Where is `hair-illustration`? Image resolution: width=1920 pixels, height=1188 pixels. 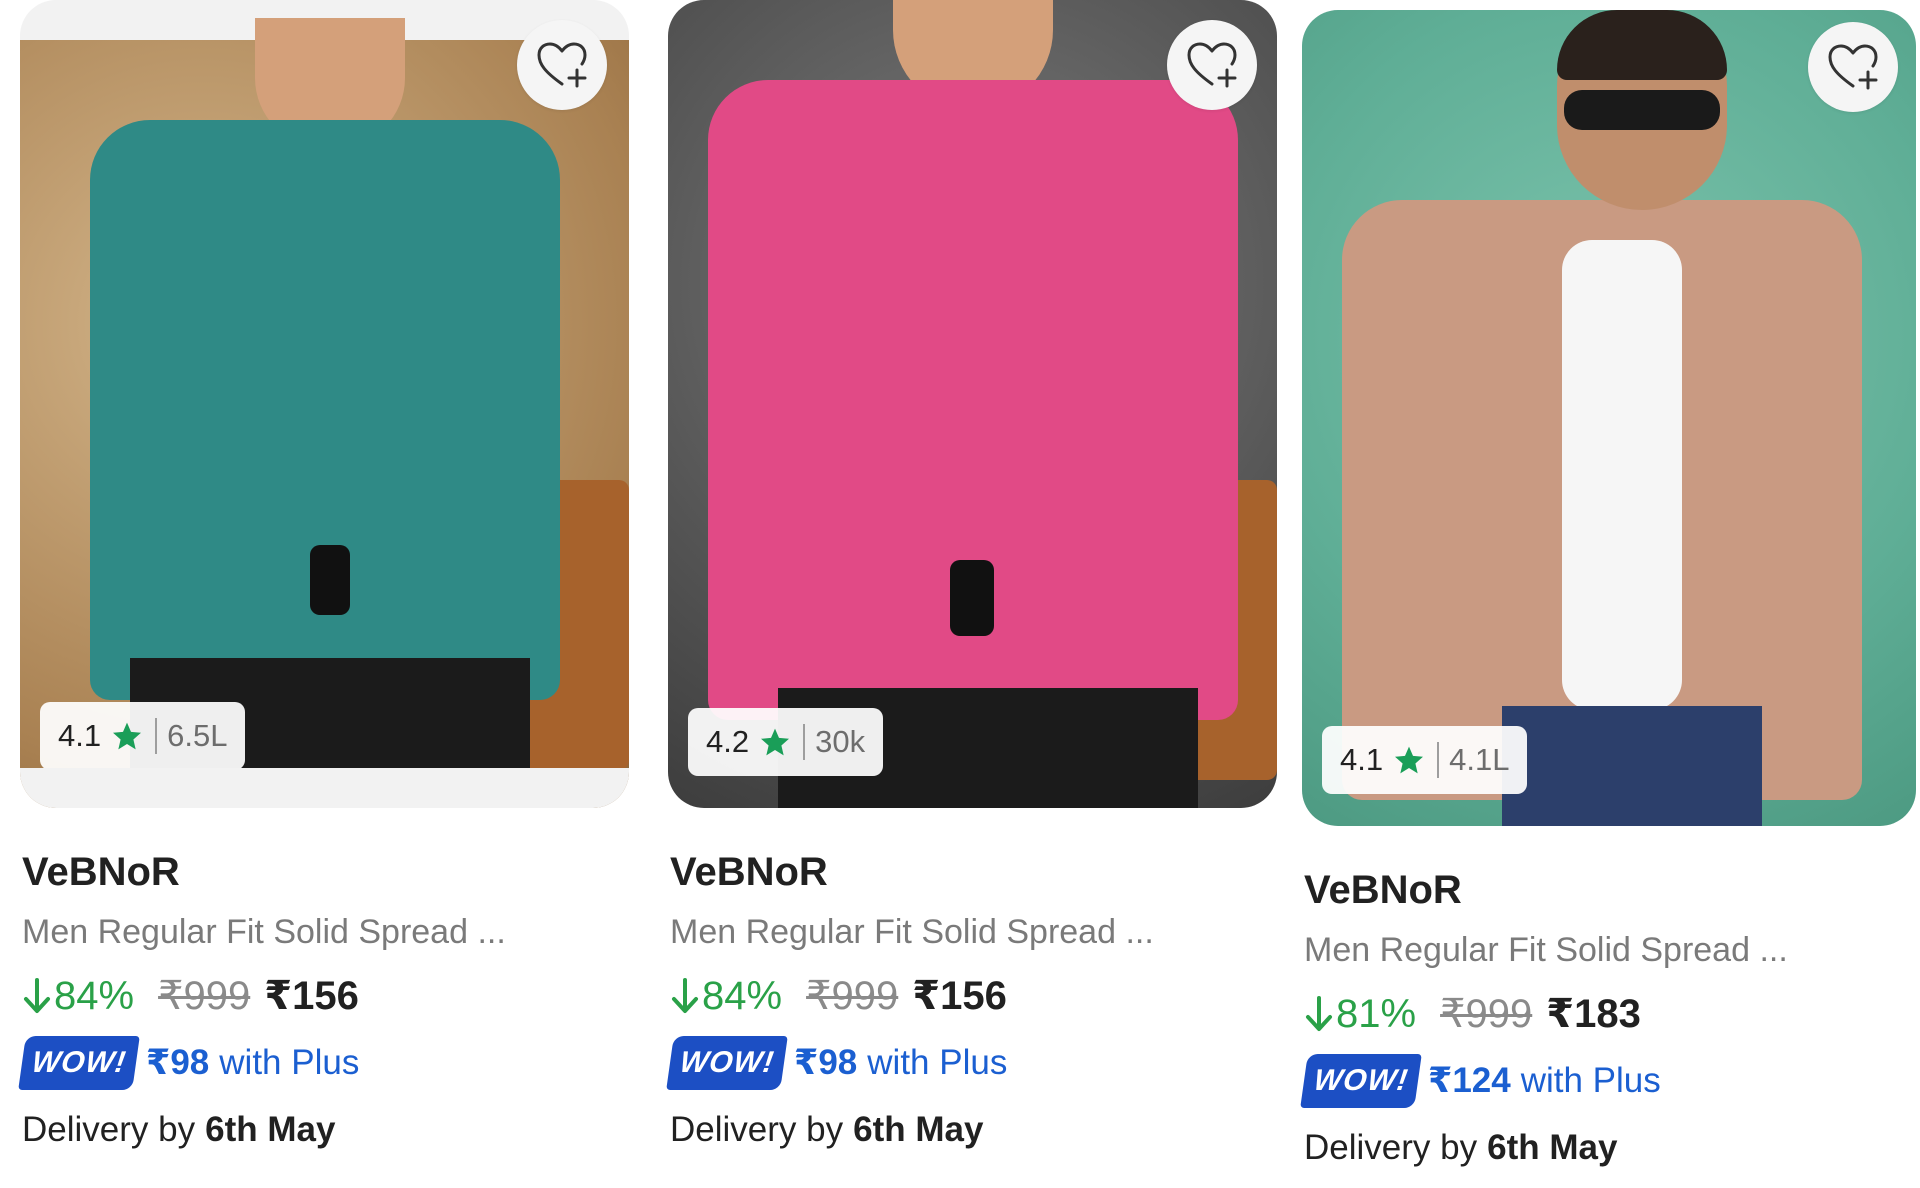
hair-illustration is located at coordinates (1642, 45).